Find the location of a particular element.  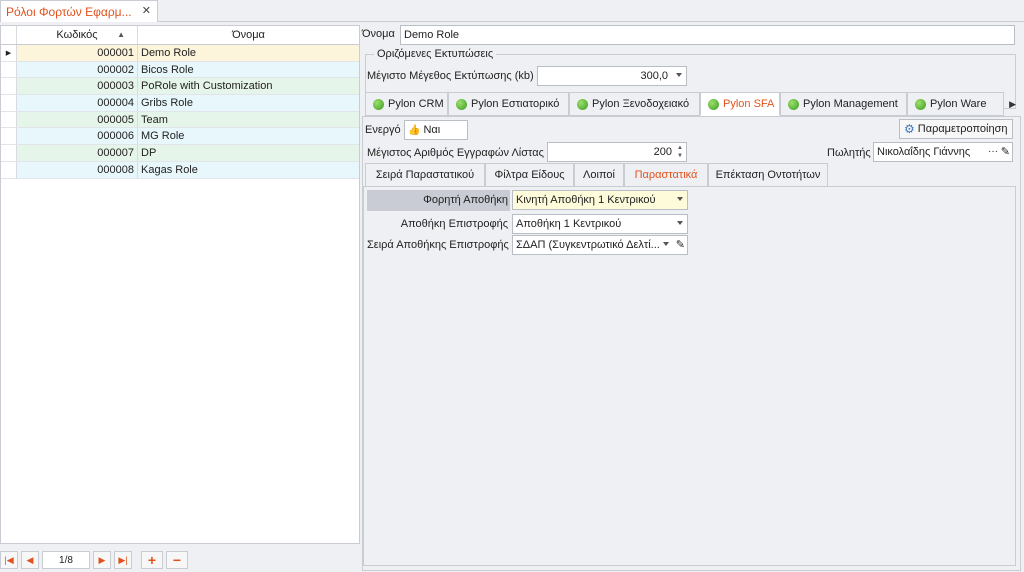

return-series-select: ΣΔΑΠ (Συγκεντρωτικό Δελτί... ✎ is located at coordinates (600, 245).